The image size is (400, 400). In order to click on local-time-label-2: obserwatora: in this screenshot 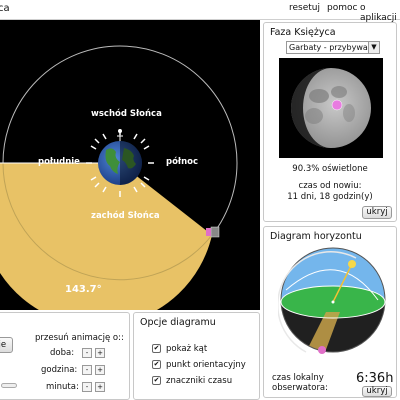, I will do `click(300, 388)`.